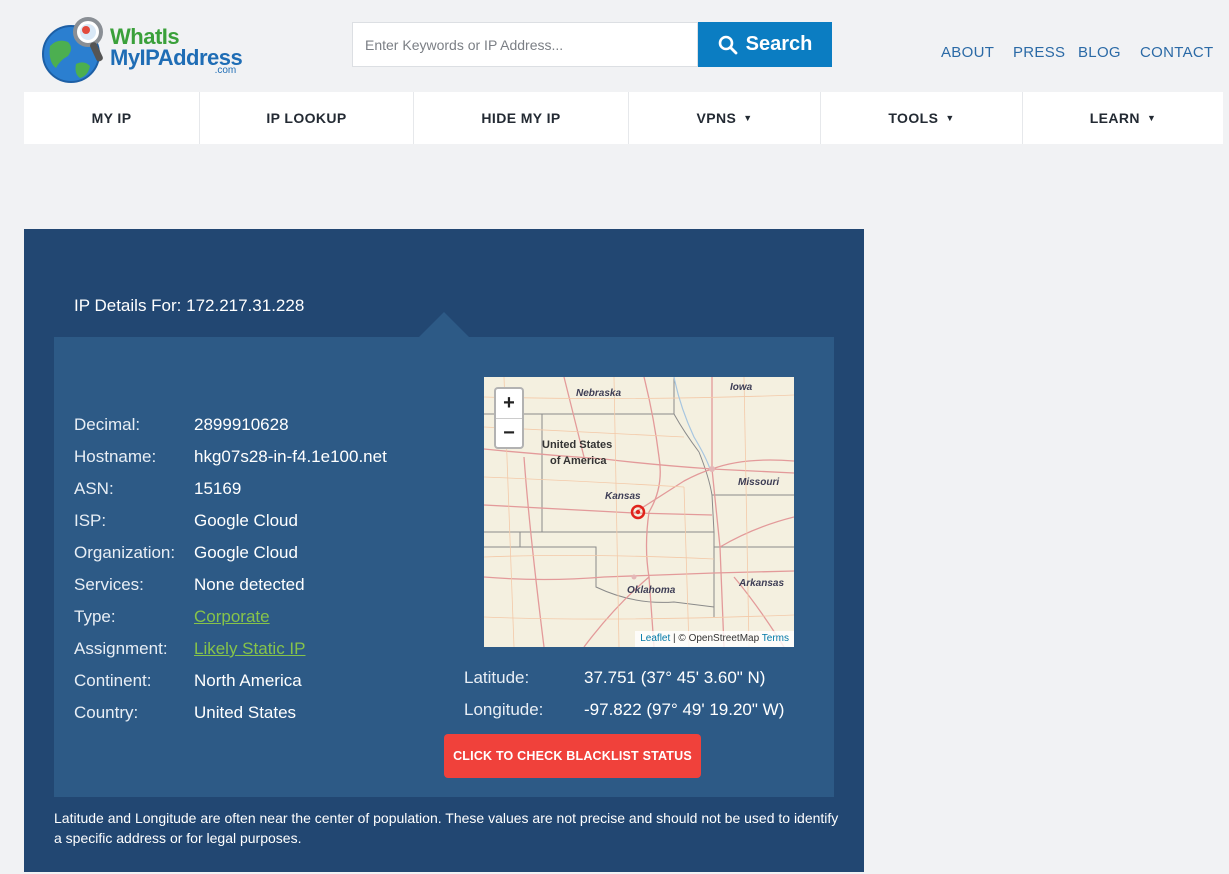  What do you see at coordinates (1176, 52) in the screenshot?
I see `contact-link: CONTACT` at bounding box center [1176, 52].